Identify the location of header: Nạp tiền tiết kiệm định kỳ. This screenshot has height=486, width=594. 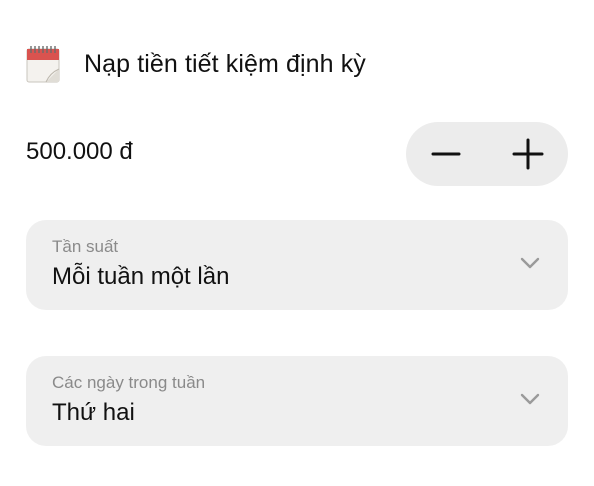
(196, 64).